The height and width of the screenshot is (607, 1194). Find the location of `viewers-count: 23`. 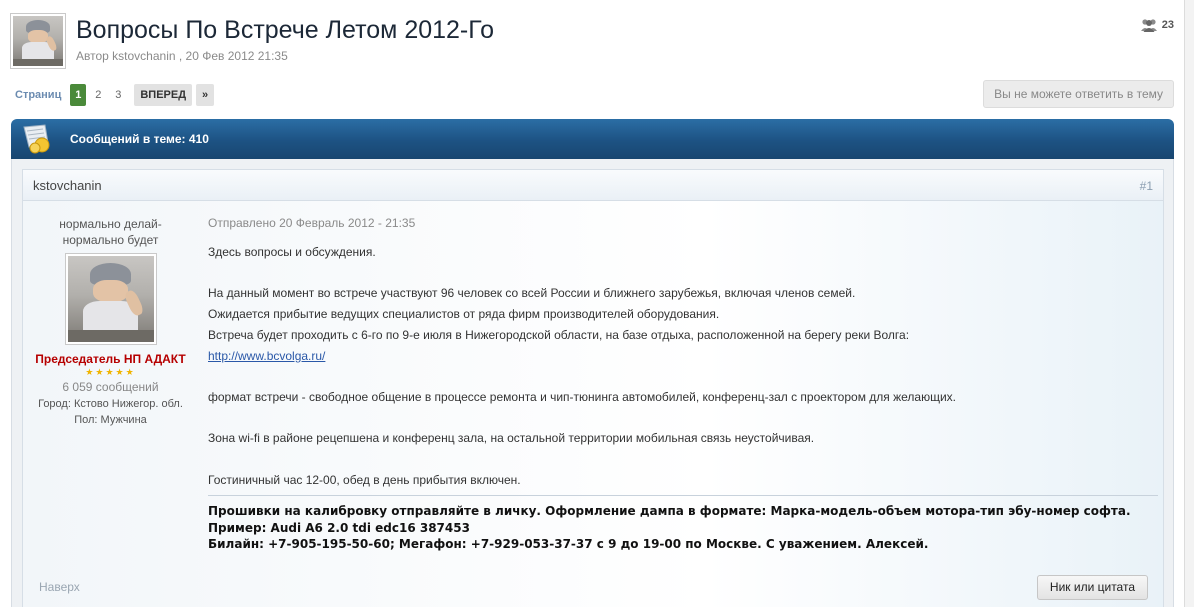

viewers-count: 23 is located at coordinates (1167, 25).